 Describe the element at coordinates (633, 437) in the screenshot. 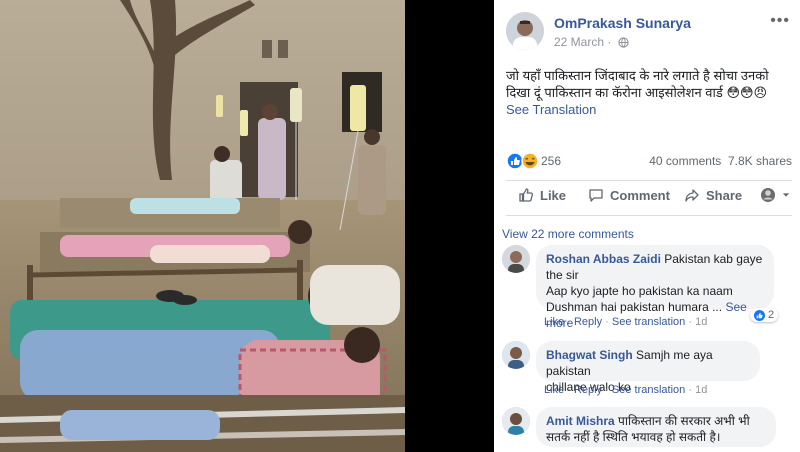

I see `comment-text-line: सतर्क नहीं है स्थिति भयावह हो सकती है।` at that location.